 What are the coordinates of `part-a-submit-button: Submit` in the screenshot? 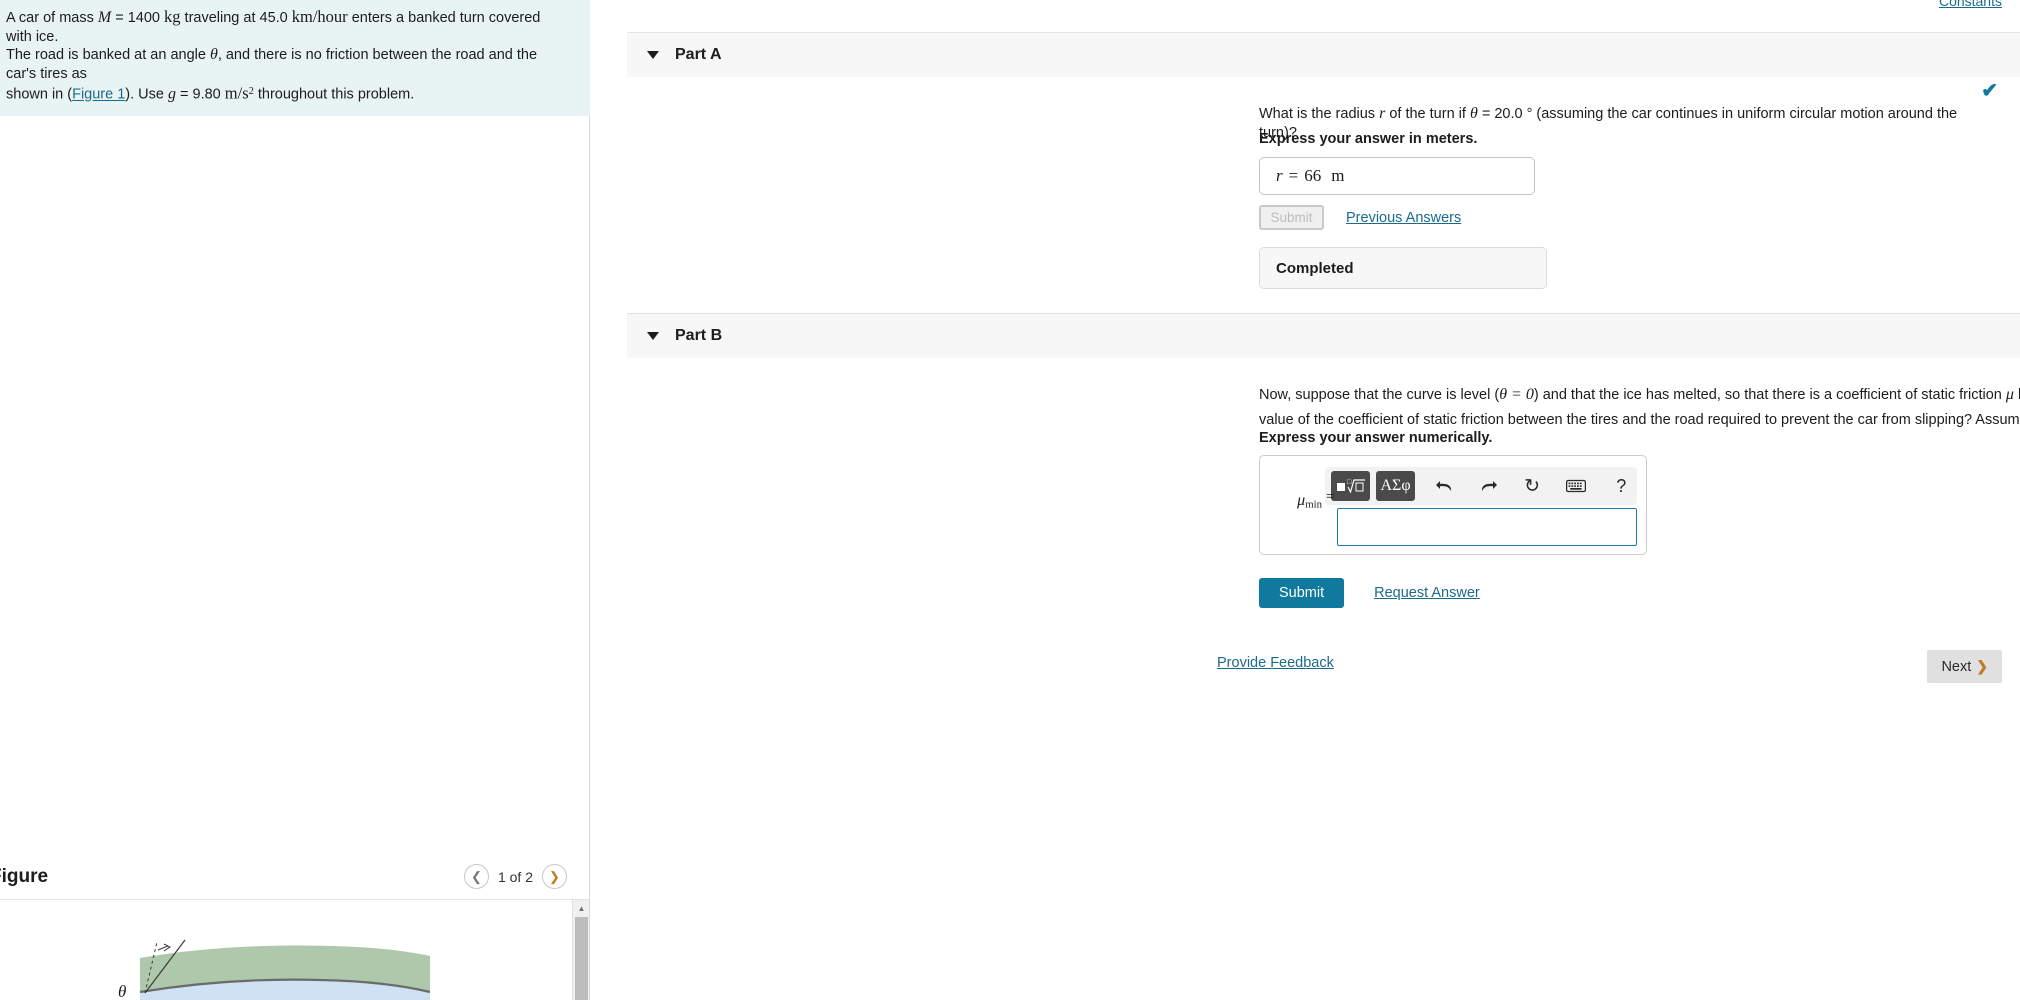 It's located at (1291, 217).